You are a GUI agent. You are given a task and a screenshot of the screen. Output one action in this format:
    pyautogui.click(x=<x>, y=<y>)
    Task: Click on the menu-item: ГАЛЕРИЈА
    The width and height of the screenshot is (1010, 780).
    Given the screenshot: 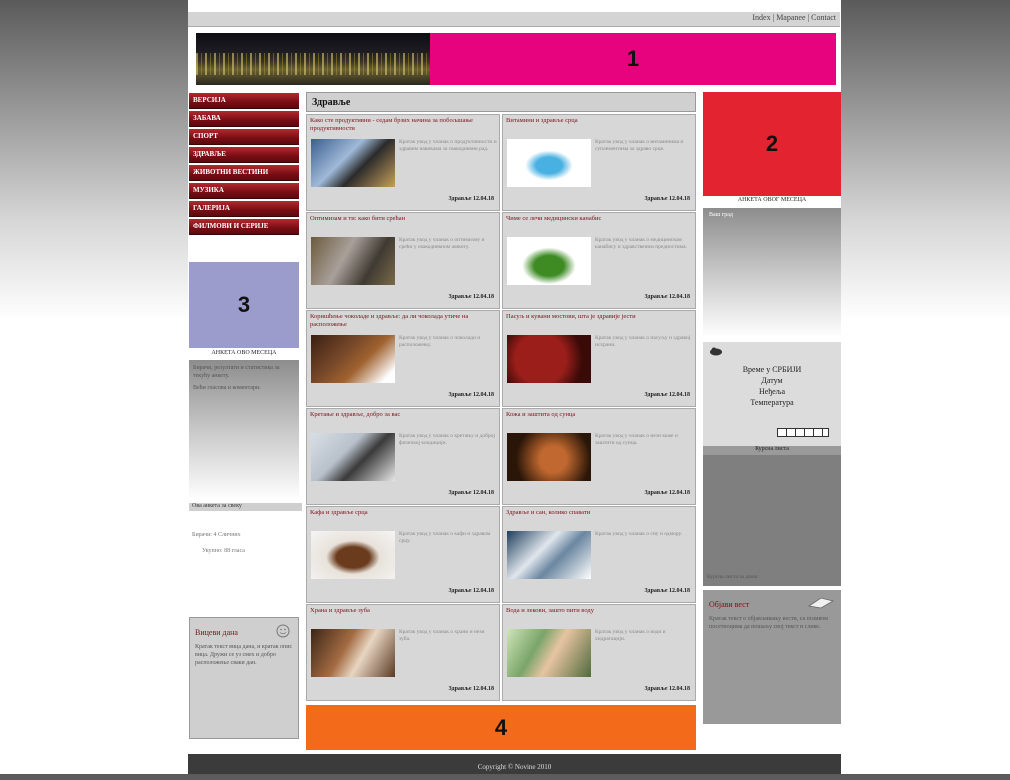 What is the action you would take?
    pyautogui.click(x=244, y=209)
    